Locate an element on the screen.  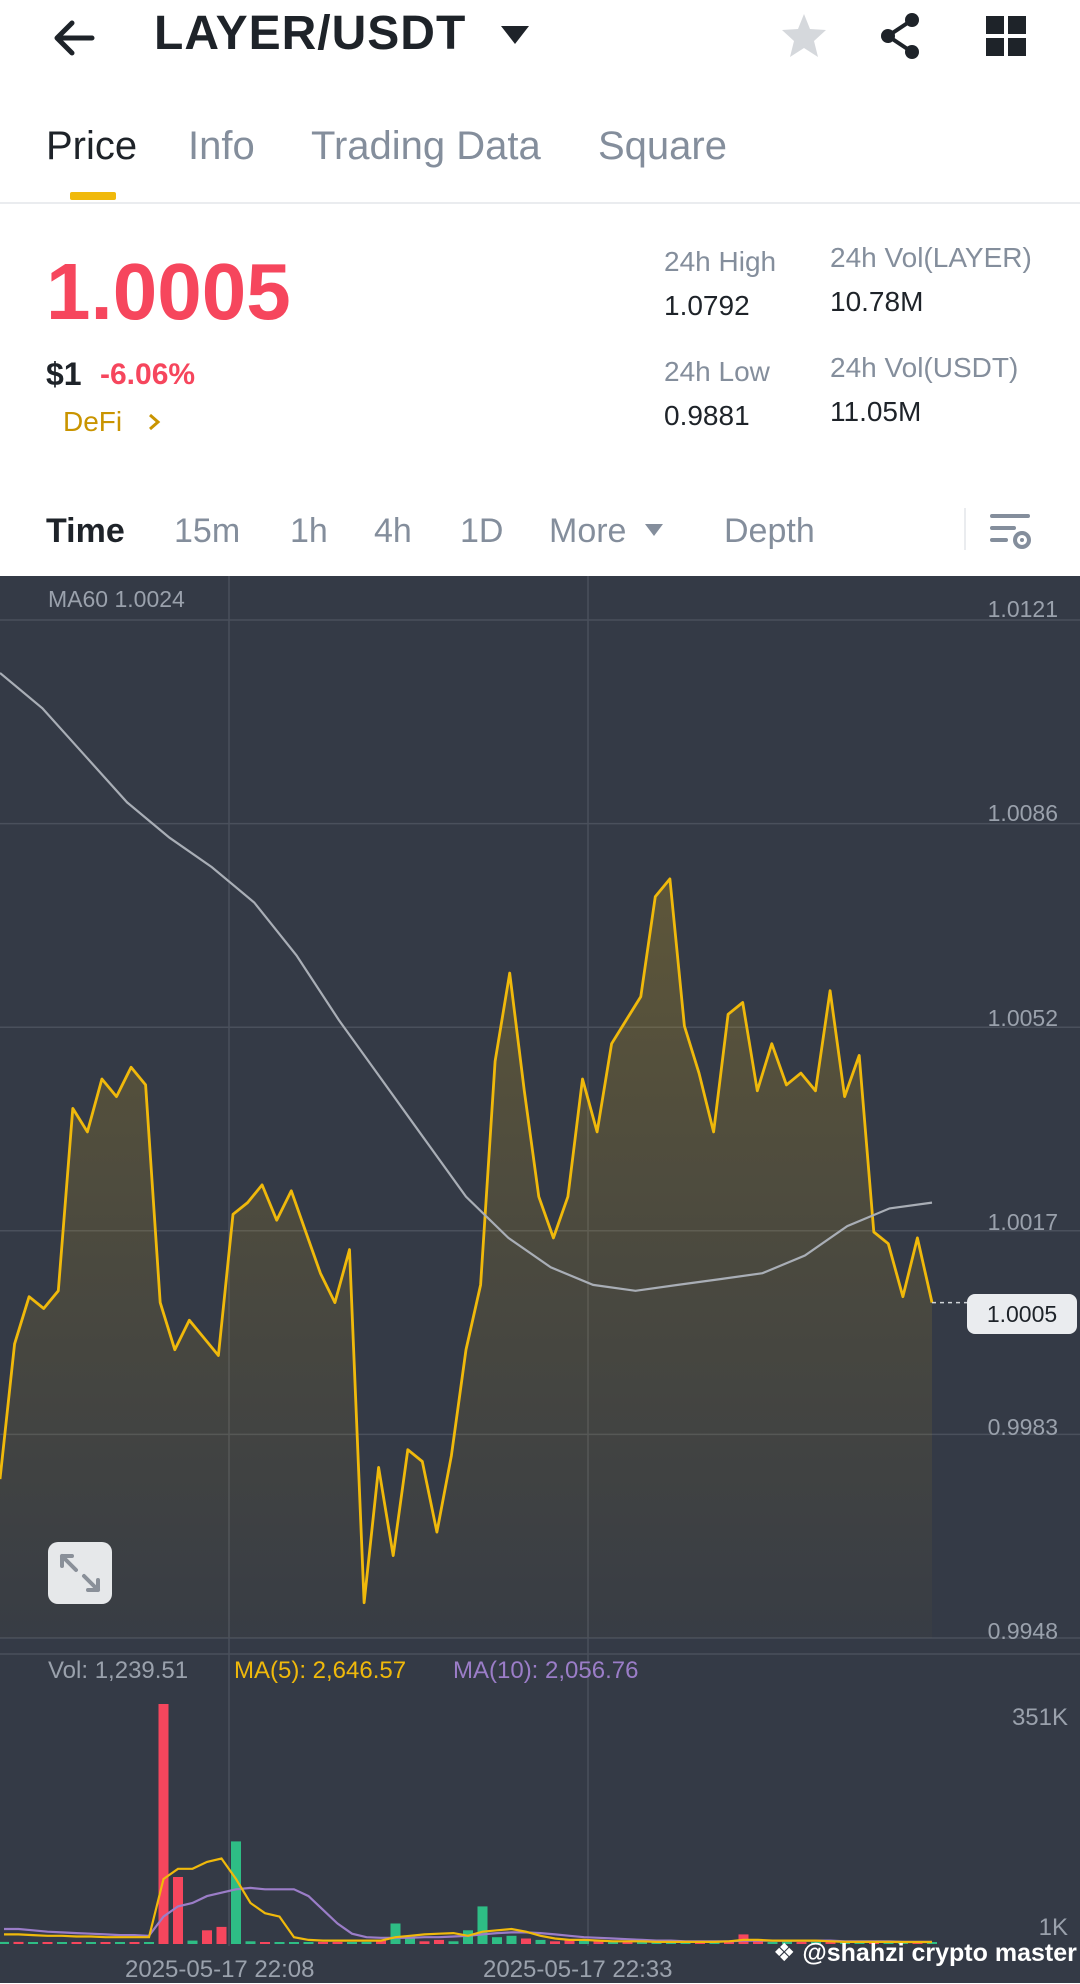
price-tick: 1.0121 is located at coordinates (1022, 609).